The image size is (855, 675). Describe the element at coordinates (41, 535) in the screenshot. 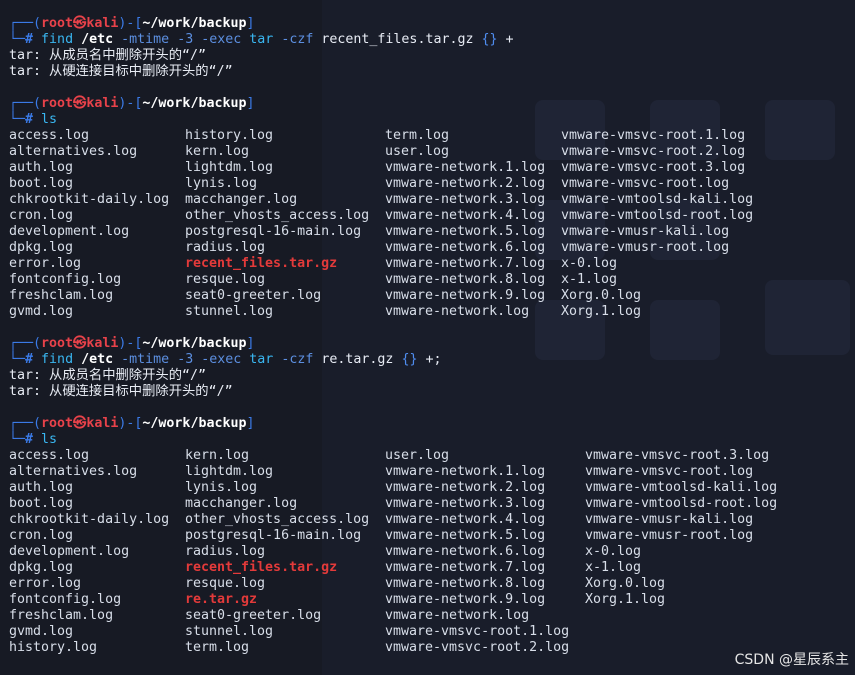

I see `file-entry: cron.log` at that location.